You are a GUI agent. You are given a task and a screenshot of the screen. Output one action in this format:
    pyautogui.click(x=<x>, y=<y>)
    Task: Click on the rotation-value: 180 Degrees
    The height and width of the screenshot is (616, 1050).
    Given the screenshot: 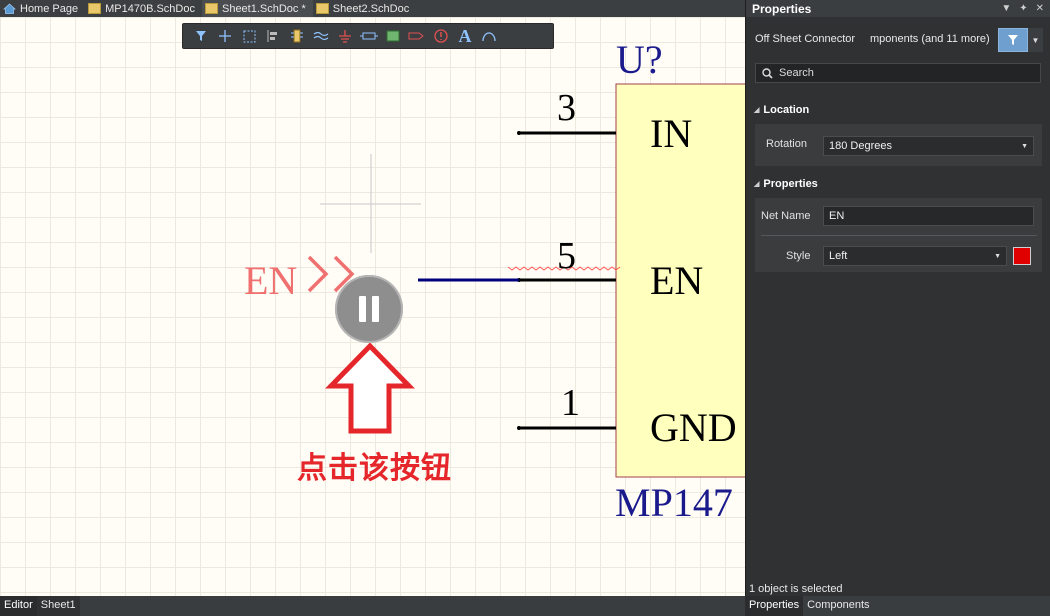 What is the action you would take?
    pyautogui.click(x=860, y=146)
    